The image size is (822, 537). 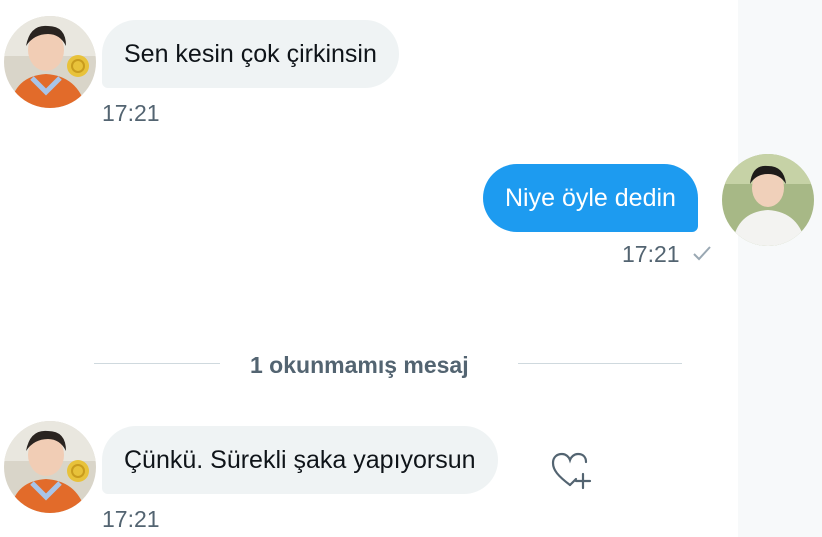 I want to click on divider-line-right, so click(x=600, y=363).